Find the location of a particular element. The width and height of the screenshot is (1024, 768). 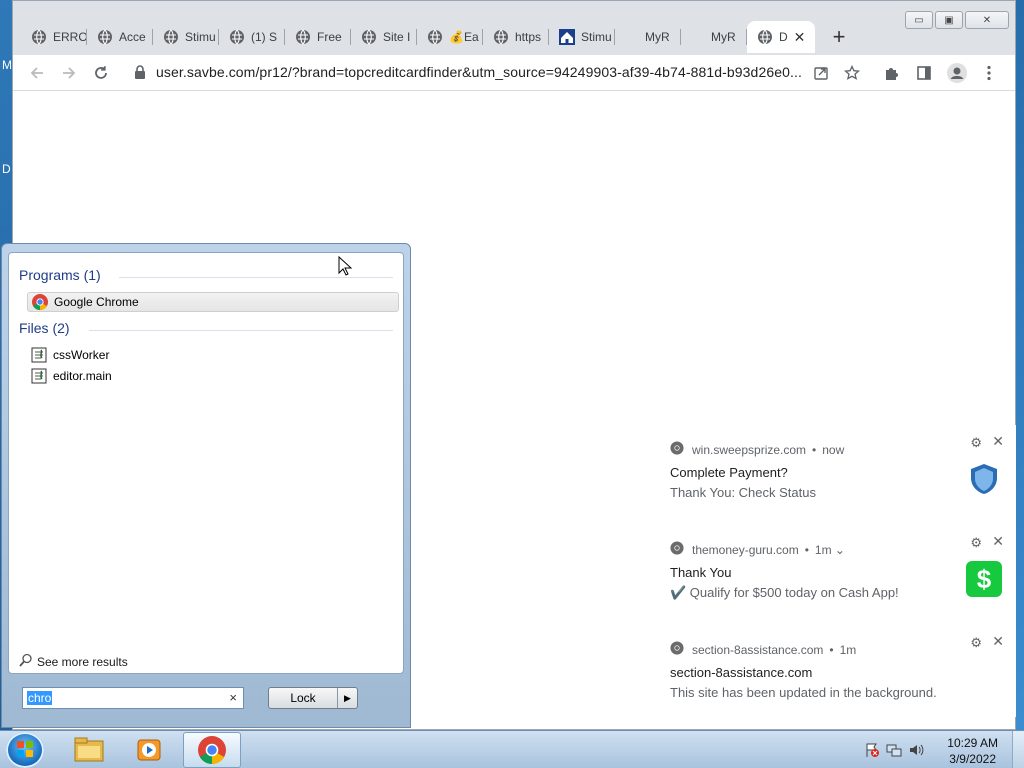

file-editor-main: editor.main is located at coordinates (69, 376).